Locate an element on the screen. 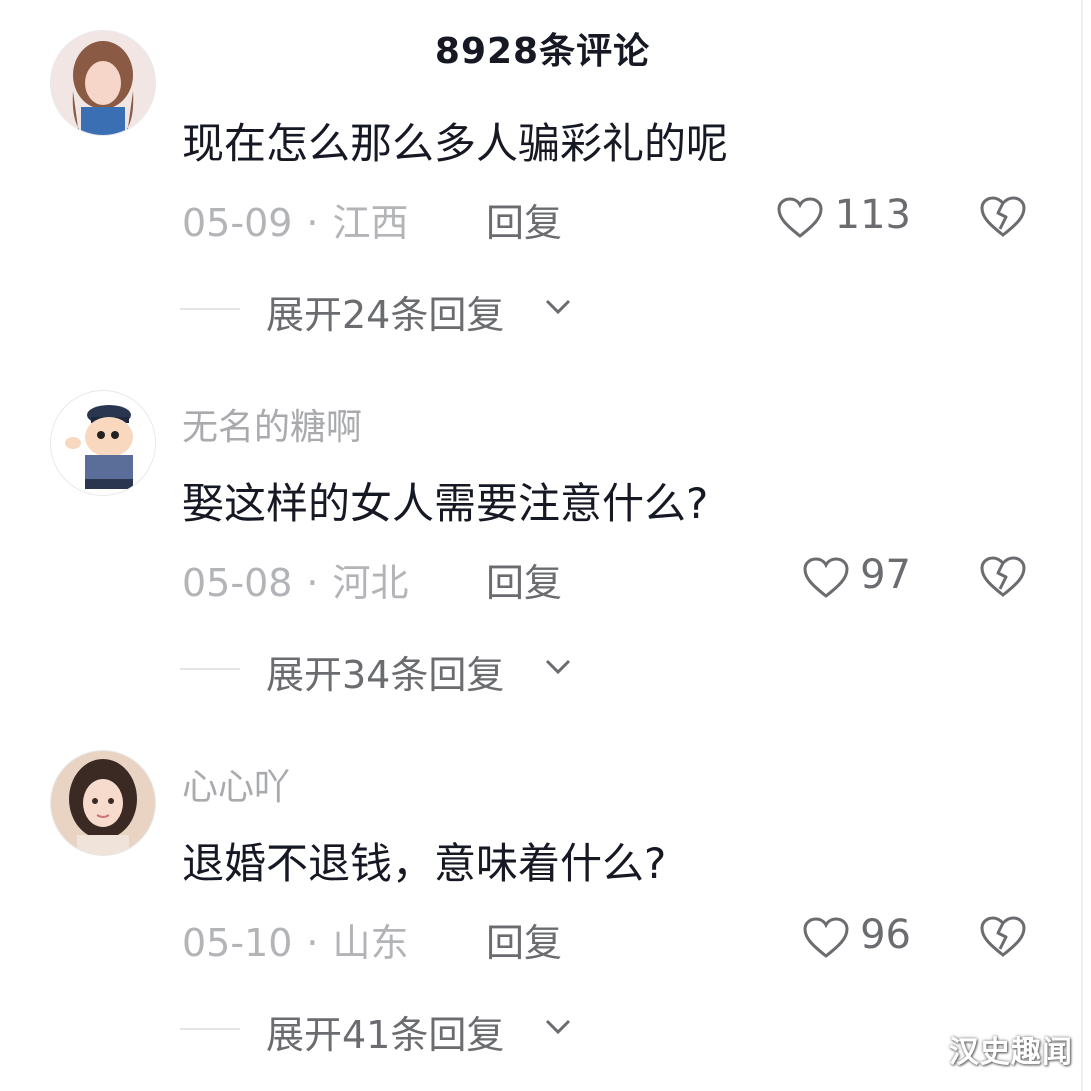 Image resolution: width=1091 pixels, height=1091 pixels. comment-meta: 05-08 · 河北 is located at coordinates (295, 579).